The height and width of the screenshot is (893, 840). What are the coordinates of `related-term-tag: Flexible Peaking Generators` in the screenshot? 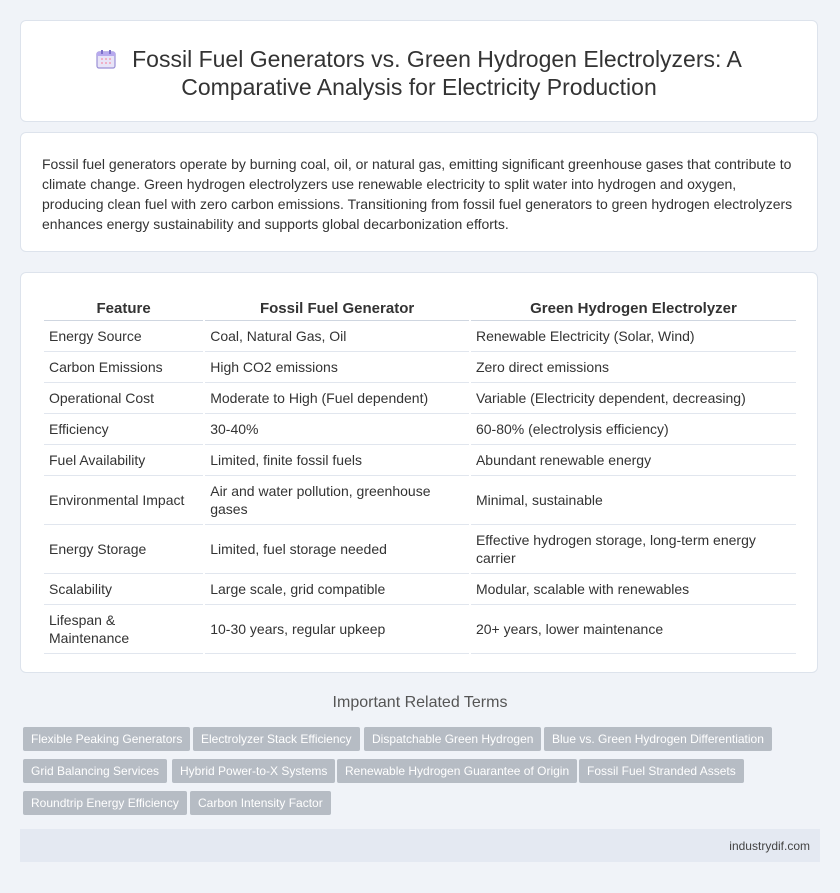 It's located at (107, 739).